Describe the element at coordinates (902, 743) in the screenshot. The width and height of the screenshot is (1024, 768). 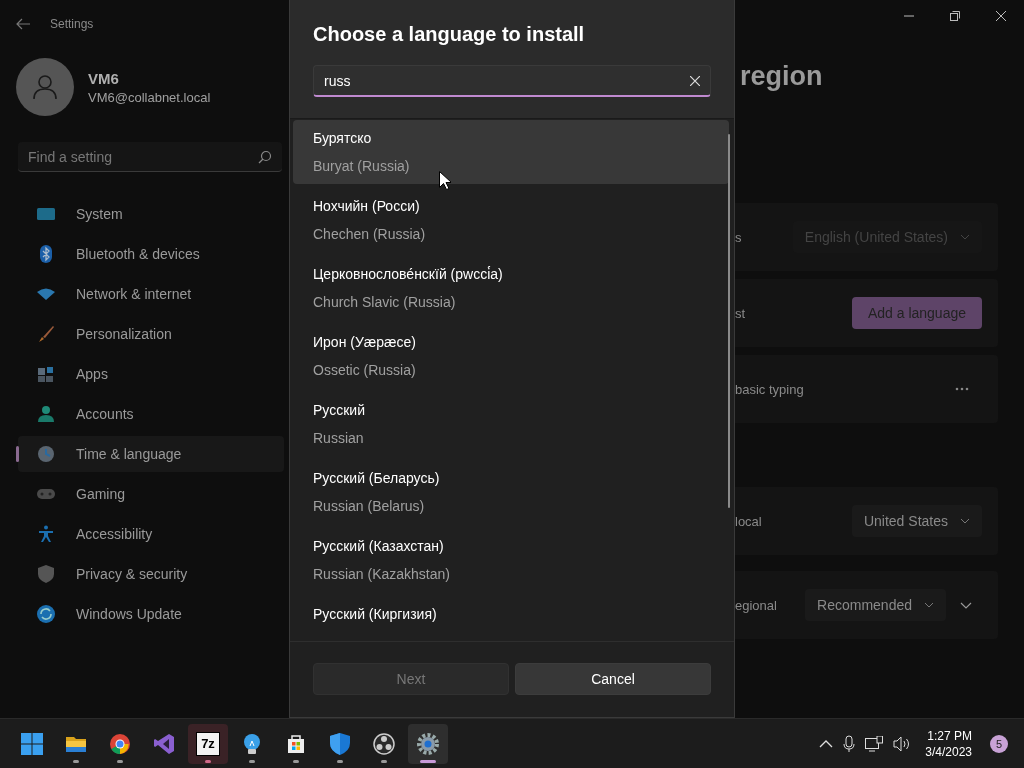
I see `speaker-icon` at that location.